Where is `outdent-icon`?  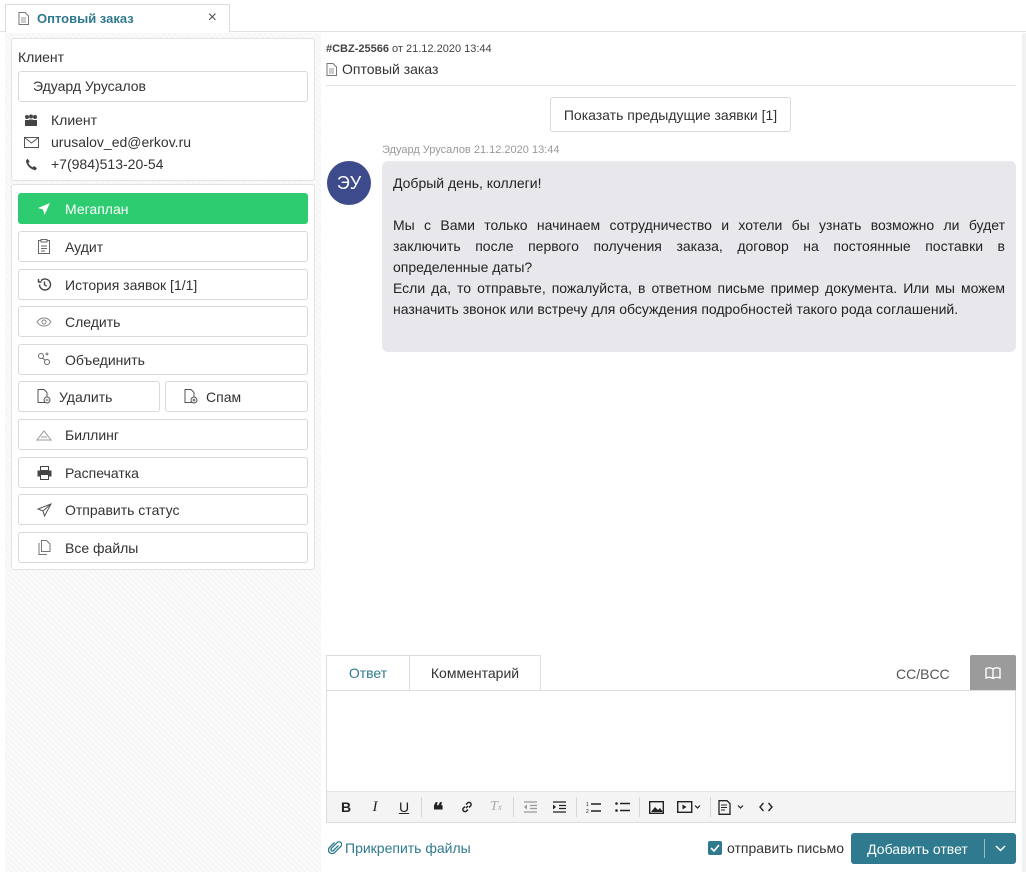 outdent-icon is located at coordinates (530, 807).